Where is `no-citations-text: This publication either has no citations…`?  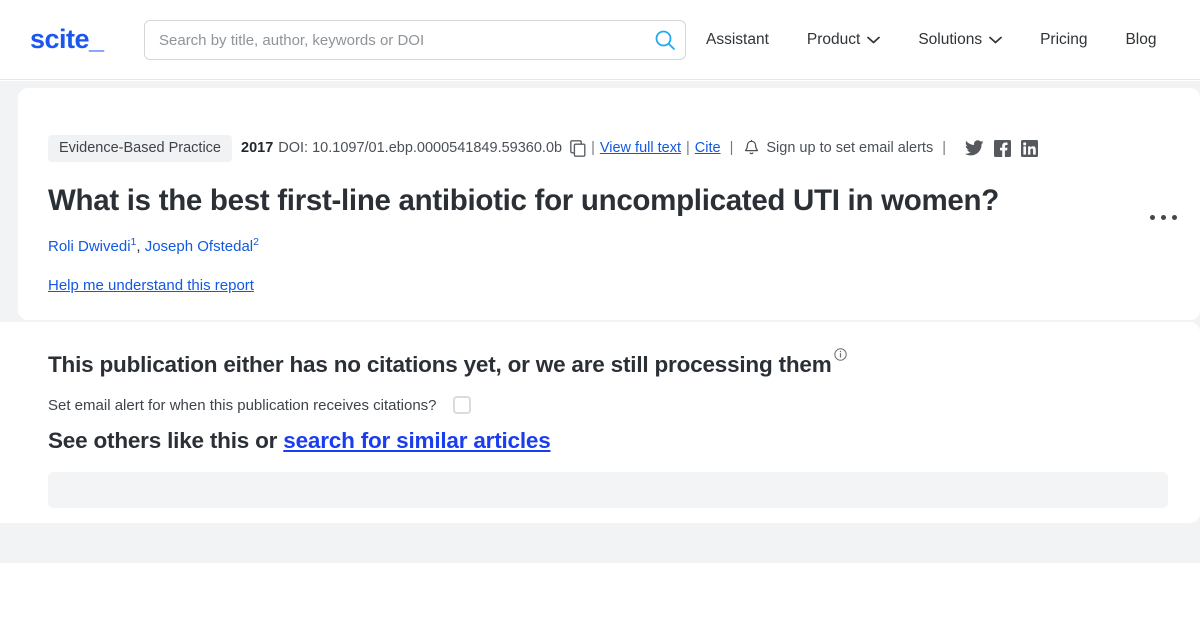 no-citations-text: This publication either has no citations… is located at coordinates (440, 364).